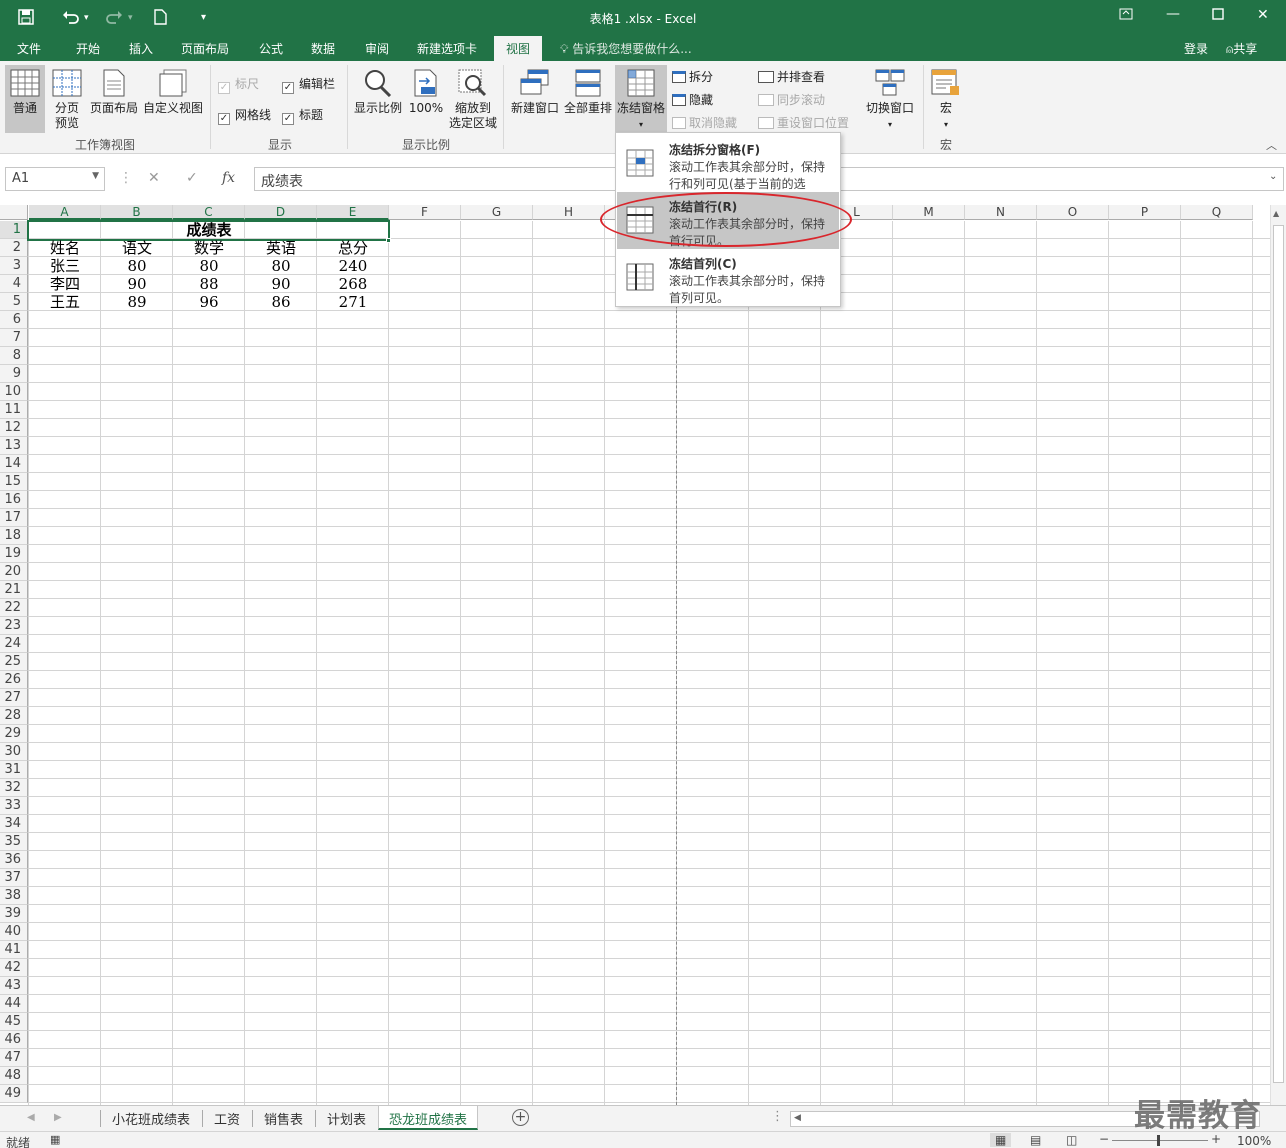 Image resolution: width=1286 pixels, height=1148 pixels. I want to click on row-header-12: 12, so click(14, 428).